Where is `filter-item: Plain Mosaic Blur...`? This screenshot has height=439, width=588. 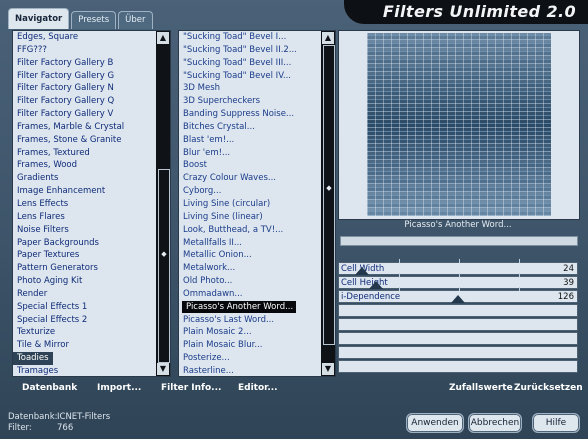 filter-item: Plain Mosaic Blur... is located at coordinates (249, 345).